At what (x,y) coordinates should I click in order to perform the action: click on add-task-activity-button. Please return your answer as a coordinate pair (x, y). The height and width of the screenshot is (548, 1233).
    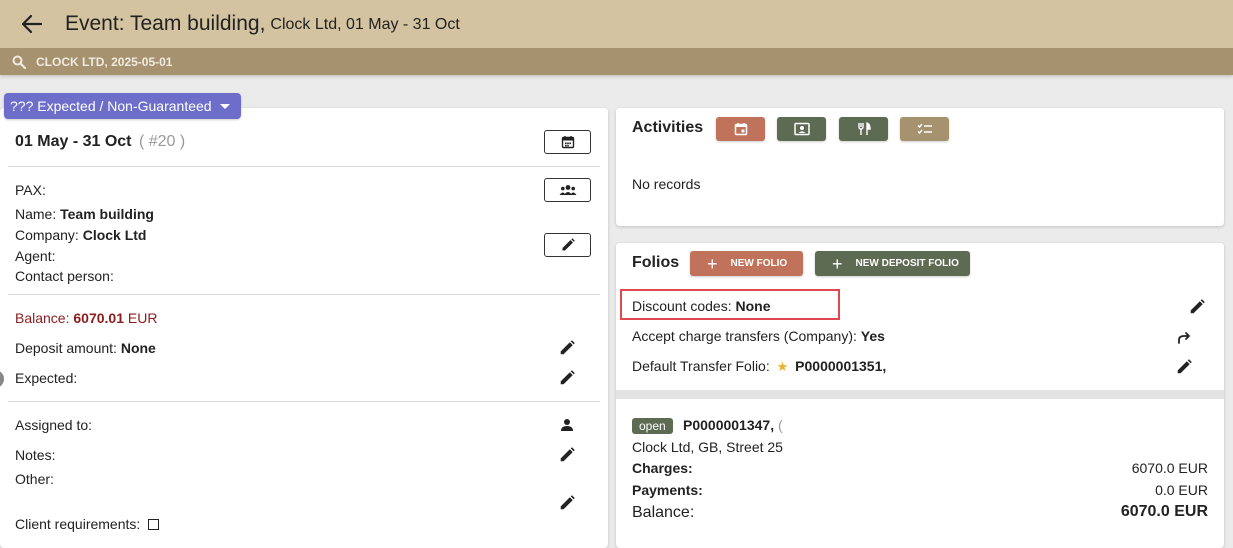
    Looking at the image, I should click on (924, 129).